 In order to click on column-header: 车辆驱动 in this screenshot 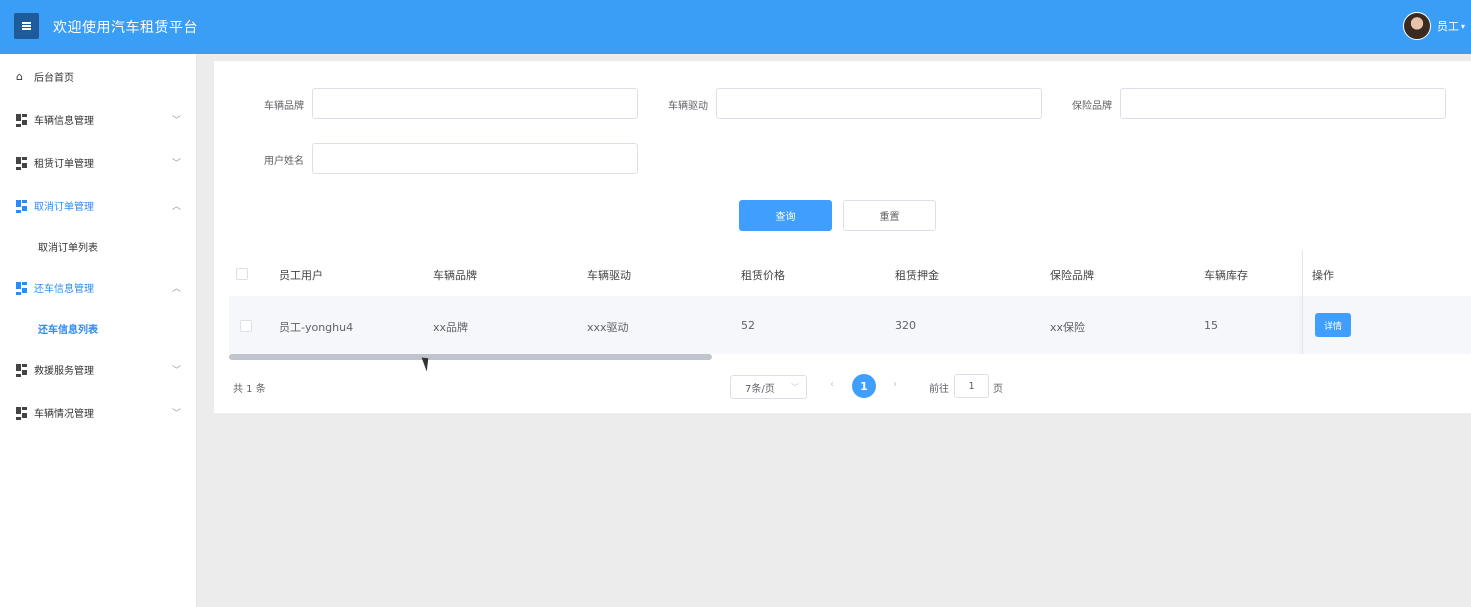, I will do `click(609, 275)`.